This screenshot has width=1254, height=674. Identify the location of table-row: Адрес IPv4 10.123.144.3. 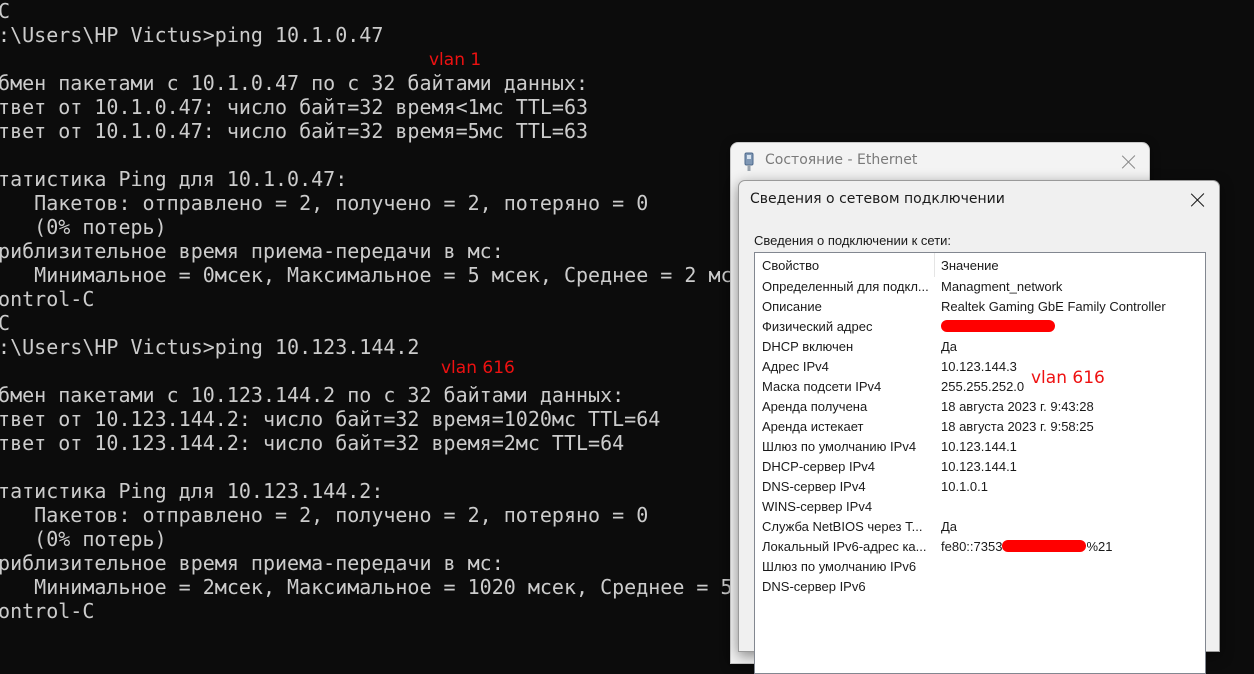
(980, 367).